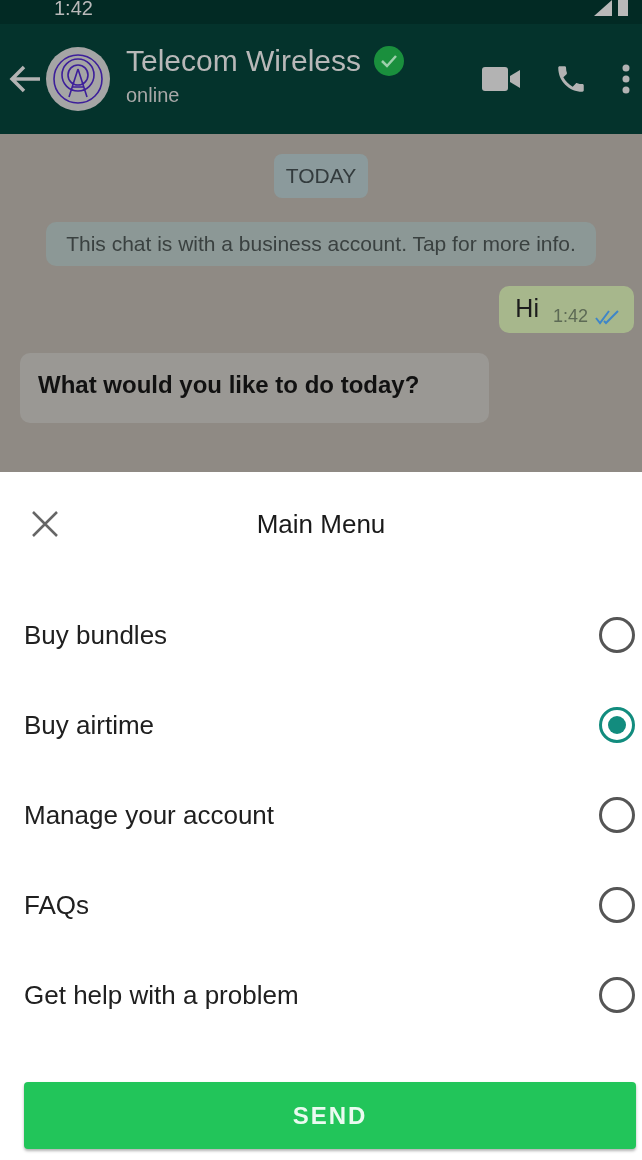  Describe the element at coordinates (161, 995) in the screenshot. I see `option-label: Get help with a problem` at that location.